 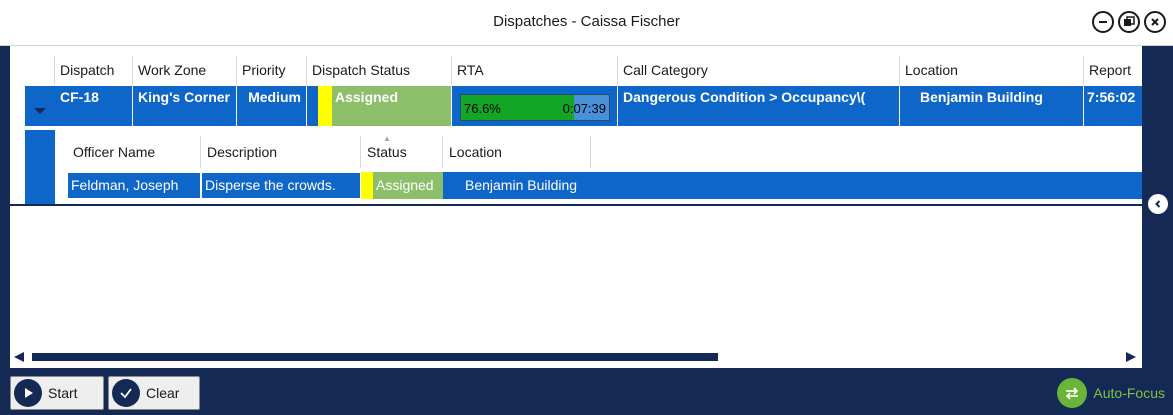 I want to click on minimize-icon, so click(x=1103, y=22).